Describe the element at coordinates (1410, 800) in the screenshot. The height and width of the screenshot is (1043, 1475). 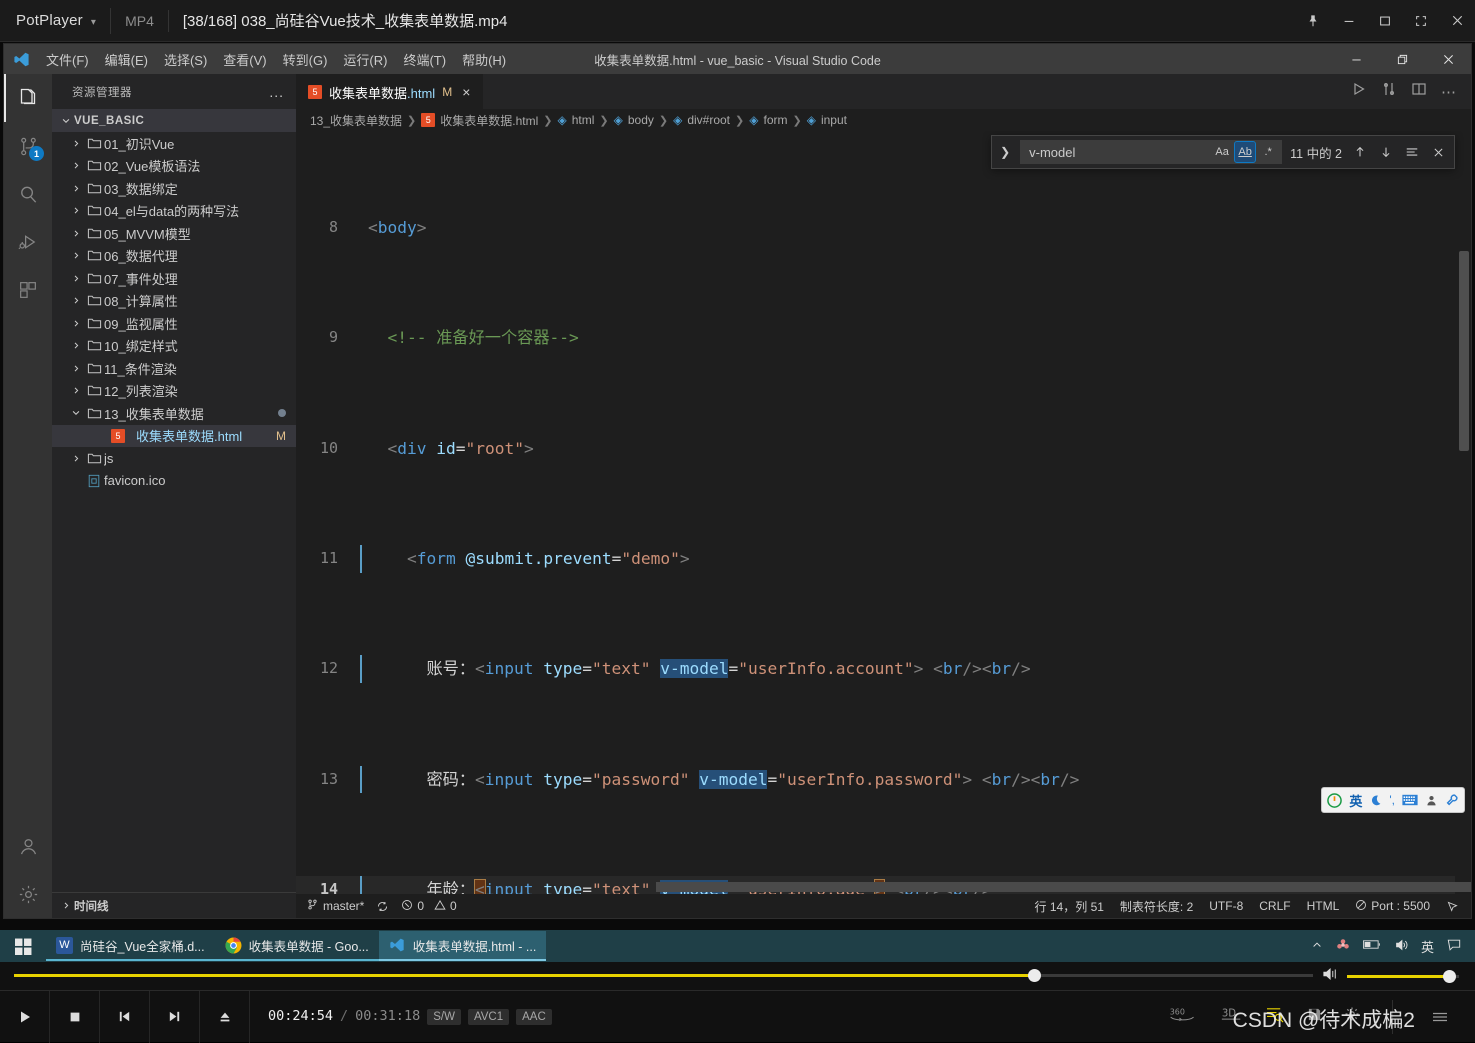
I see `keyboard-icon` at that location.